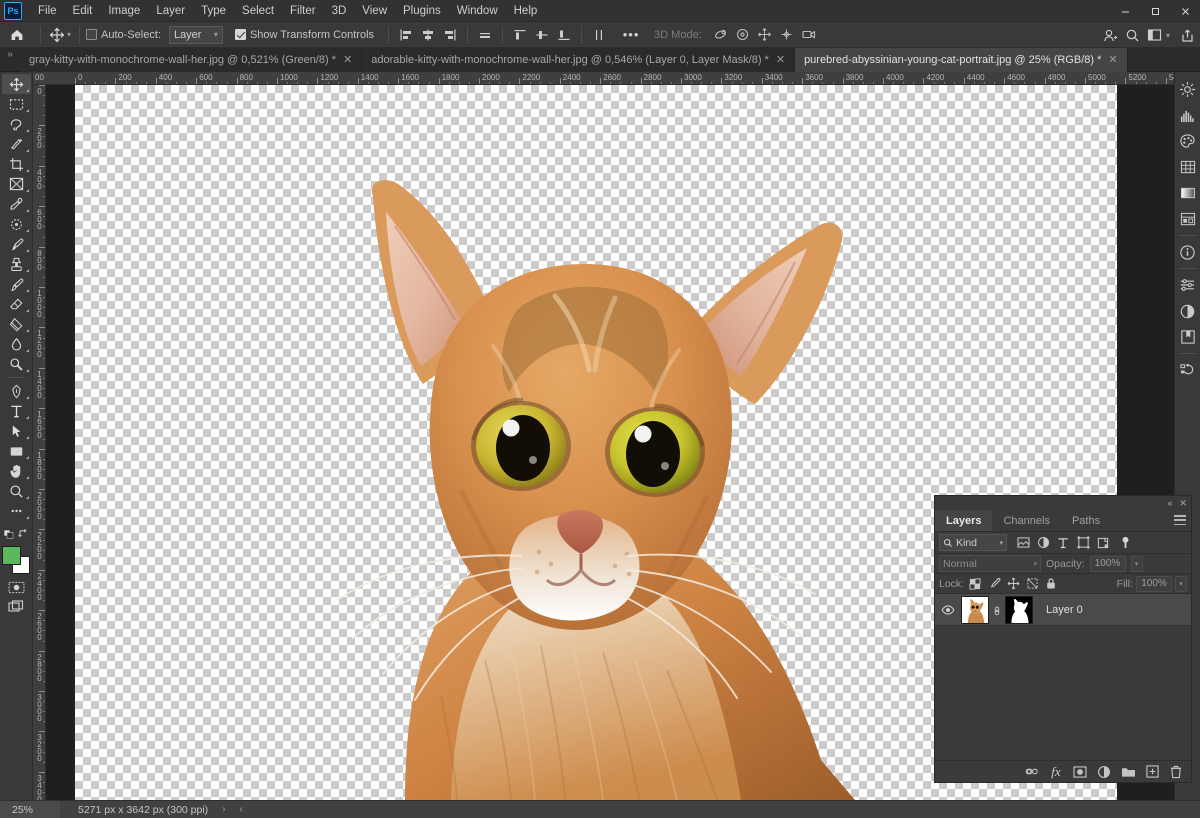  I want to click on history-icon, so click(1188, 370).